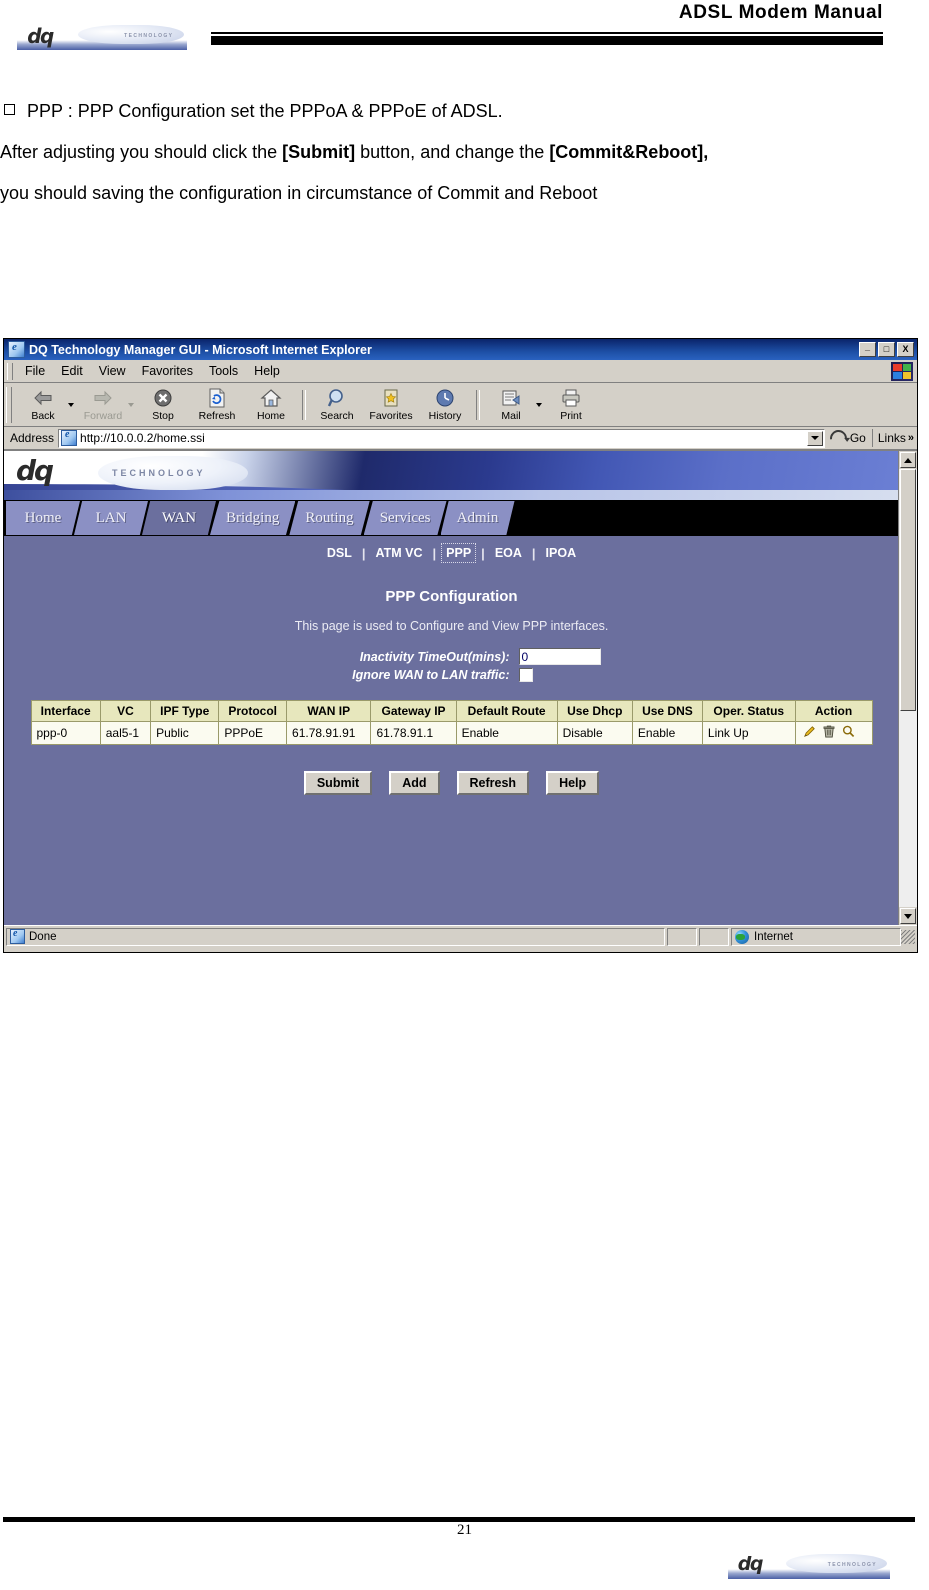  I want to click on edit-pencil-icon, so click(809, 733).